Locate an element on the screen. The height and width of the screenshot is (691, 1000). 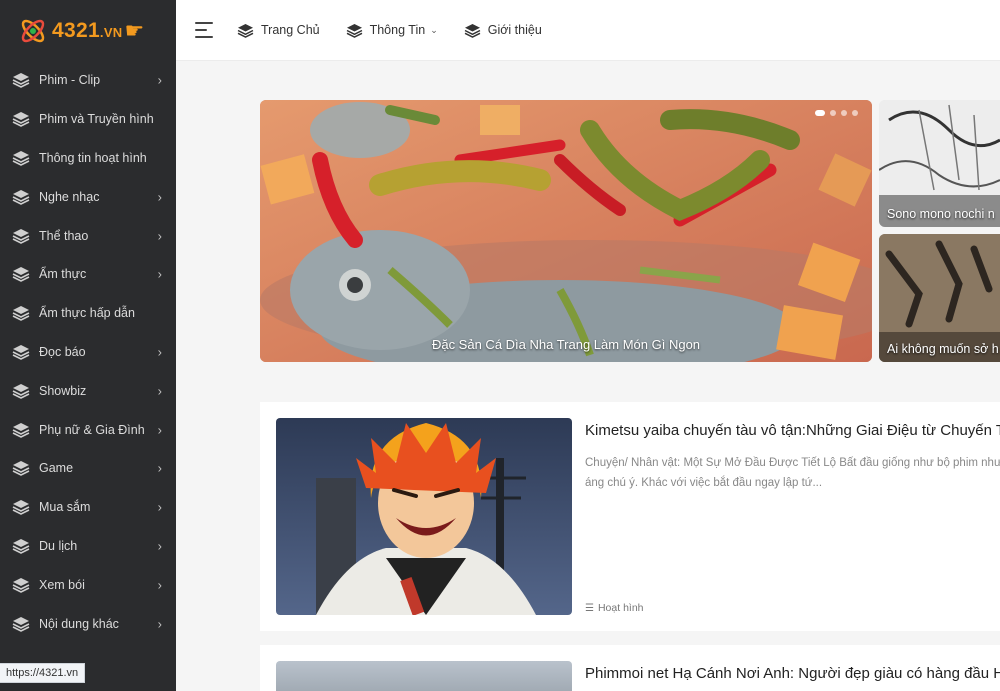
sidebar-item: Nghe nhạc › is located at coordinates (88, 196).